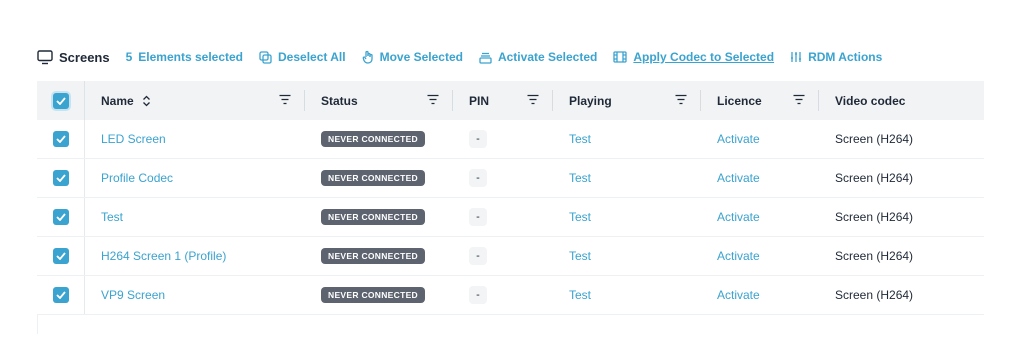 The image size is (1026, 356). What do you see at coordinates (503, 100) in the screenshot?
I see `column-header-pin: PIN` at bounding box center [503, 100].